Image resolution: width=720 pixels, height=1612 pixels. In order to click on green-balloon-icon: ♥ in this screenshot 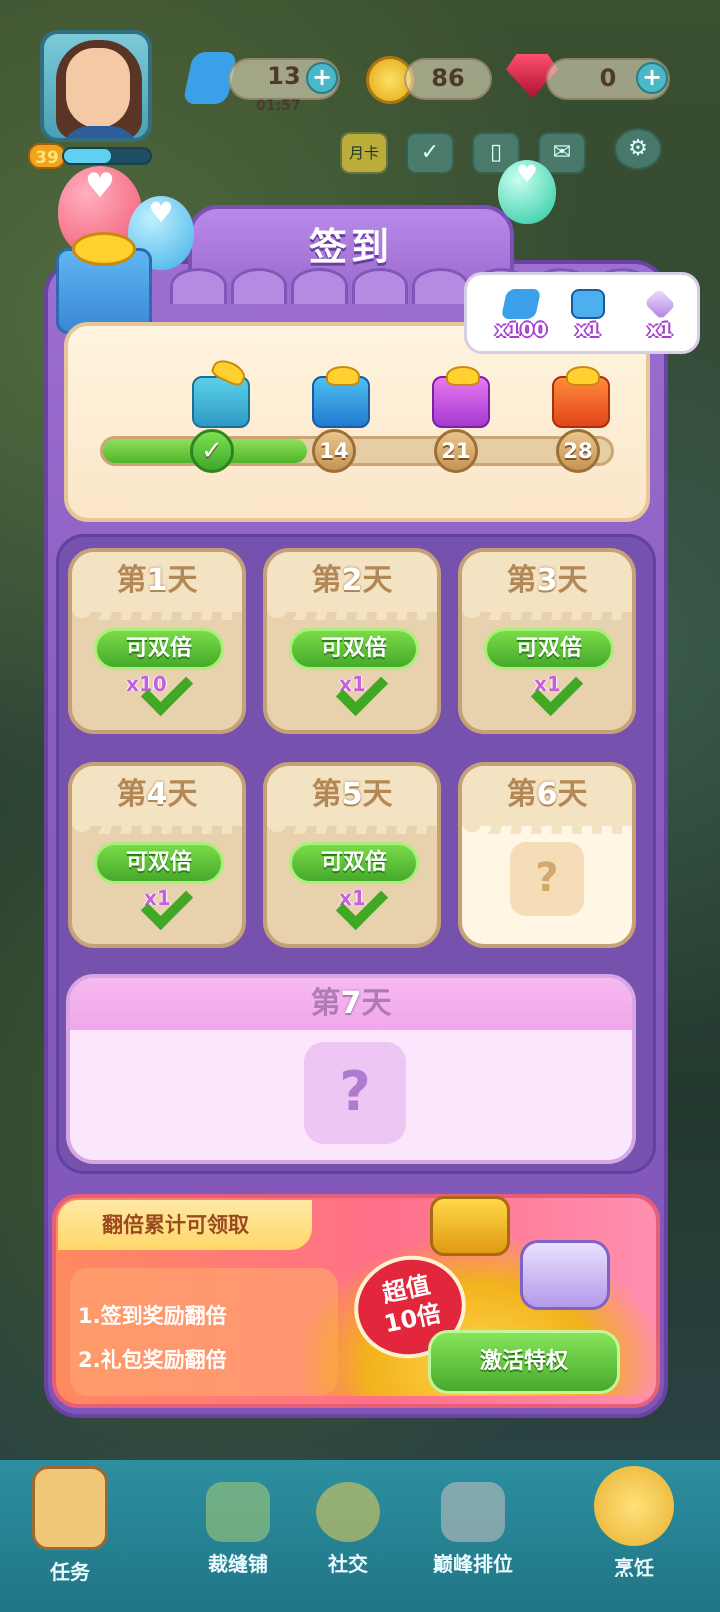, I will do `click(527, 192)`.